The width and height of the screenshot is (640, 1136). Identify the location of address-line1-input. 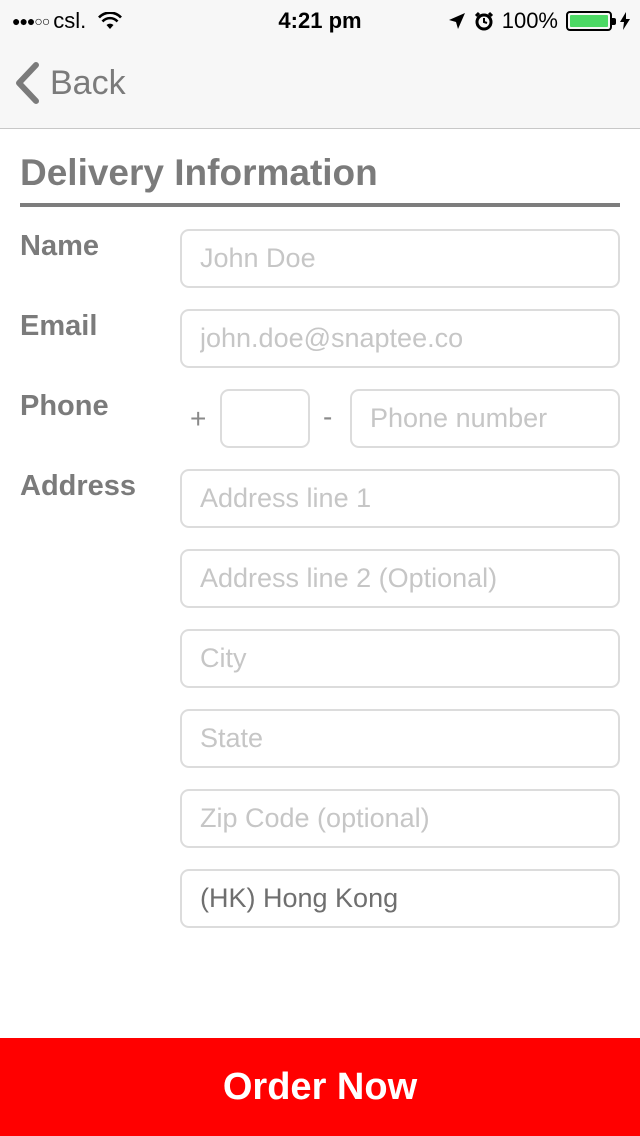
(400, 498).